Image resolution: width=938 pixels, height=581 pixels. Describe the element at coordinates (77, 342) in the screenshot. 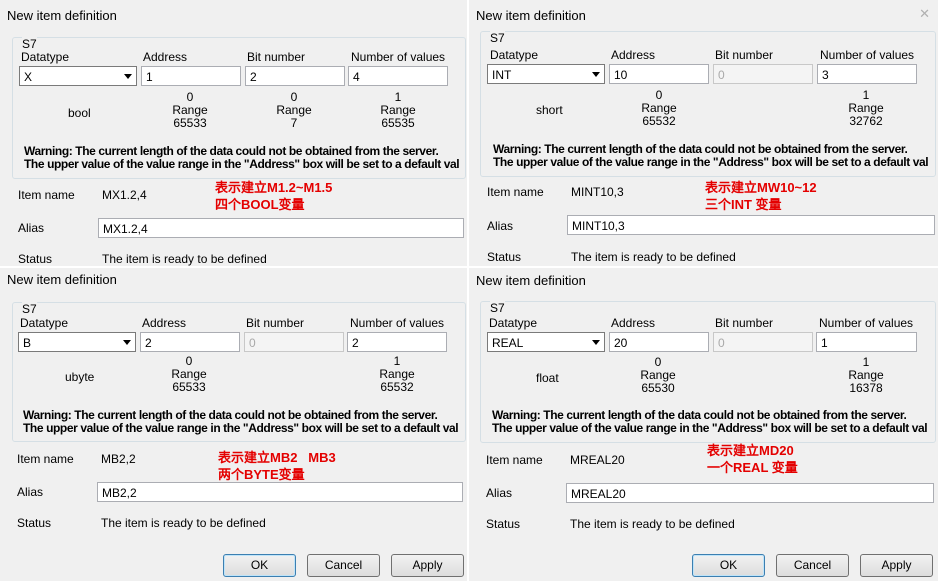

I see `datatype-select: B` at that location.